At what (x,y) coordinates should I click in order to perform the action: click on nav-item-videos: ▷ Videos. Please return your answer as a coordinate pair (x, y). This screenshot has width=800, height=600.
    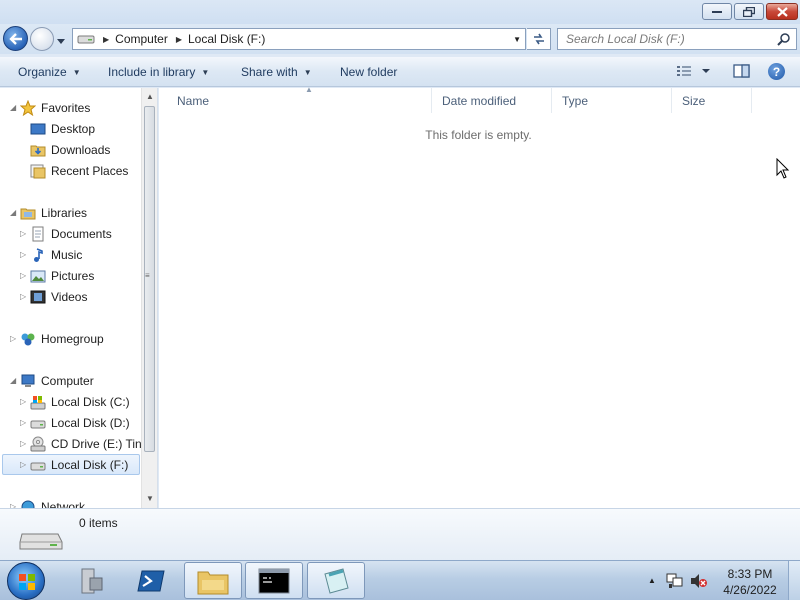
    Looking at the image, I should click on (70, 296).